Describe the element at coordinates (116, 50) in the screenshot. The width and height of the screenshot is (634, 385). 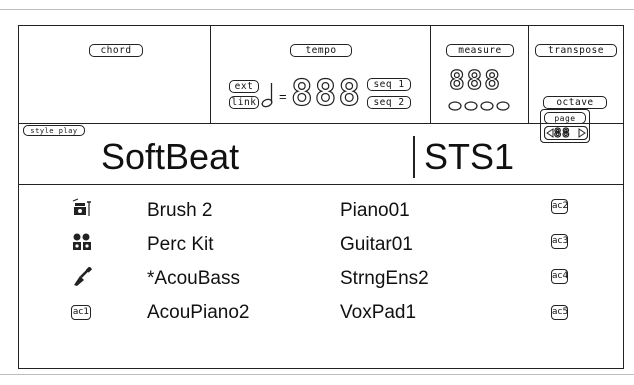
I see `chord-label: chord` at that location.